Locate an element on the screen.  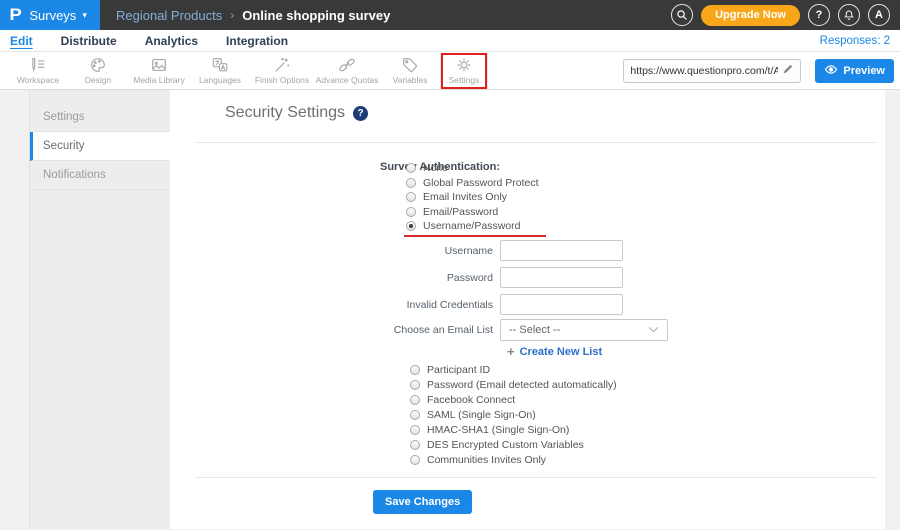
invalid-credentials-row: Invalid Credentials is located at coordinates (396, 304).